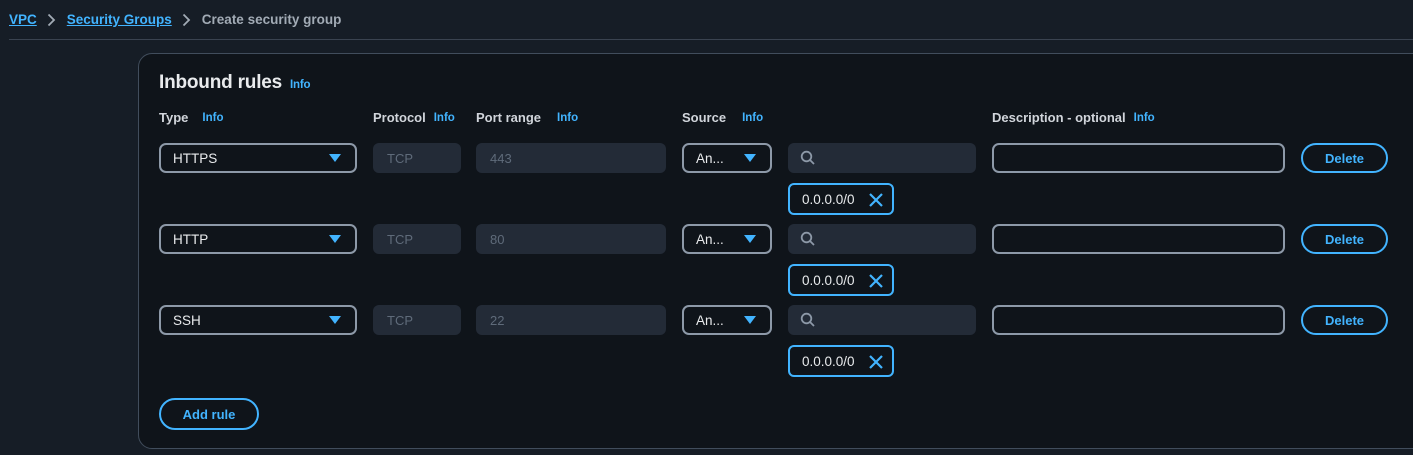 The width and height of the screenshot is (1413, 455). I want to click on info-link-port-range: Info, so click(567, 118).